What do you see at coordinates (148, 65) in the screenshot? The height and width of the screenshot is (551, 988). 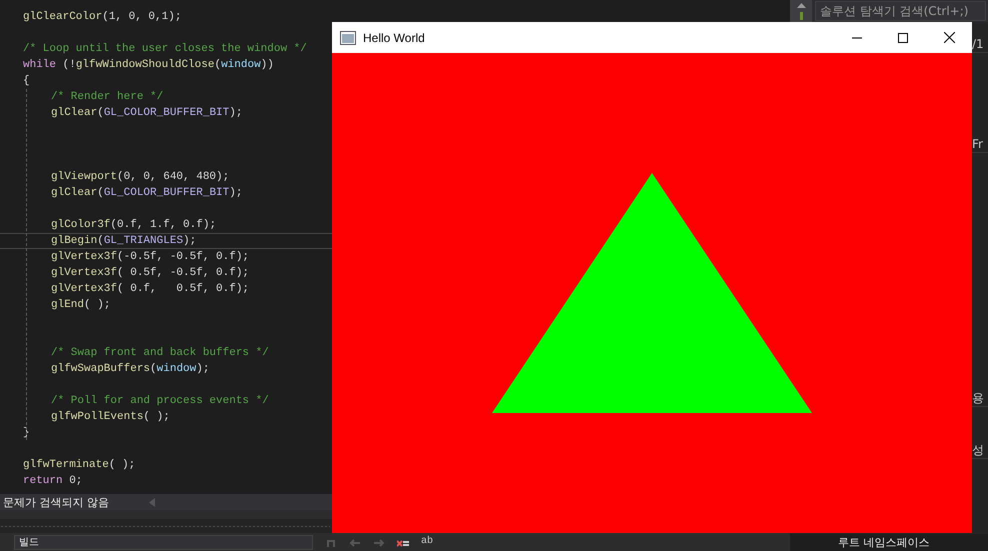 I see `code-line: while (!glfwWindowShouldClose(window))` at bounding box center [148, 65].